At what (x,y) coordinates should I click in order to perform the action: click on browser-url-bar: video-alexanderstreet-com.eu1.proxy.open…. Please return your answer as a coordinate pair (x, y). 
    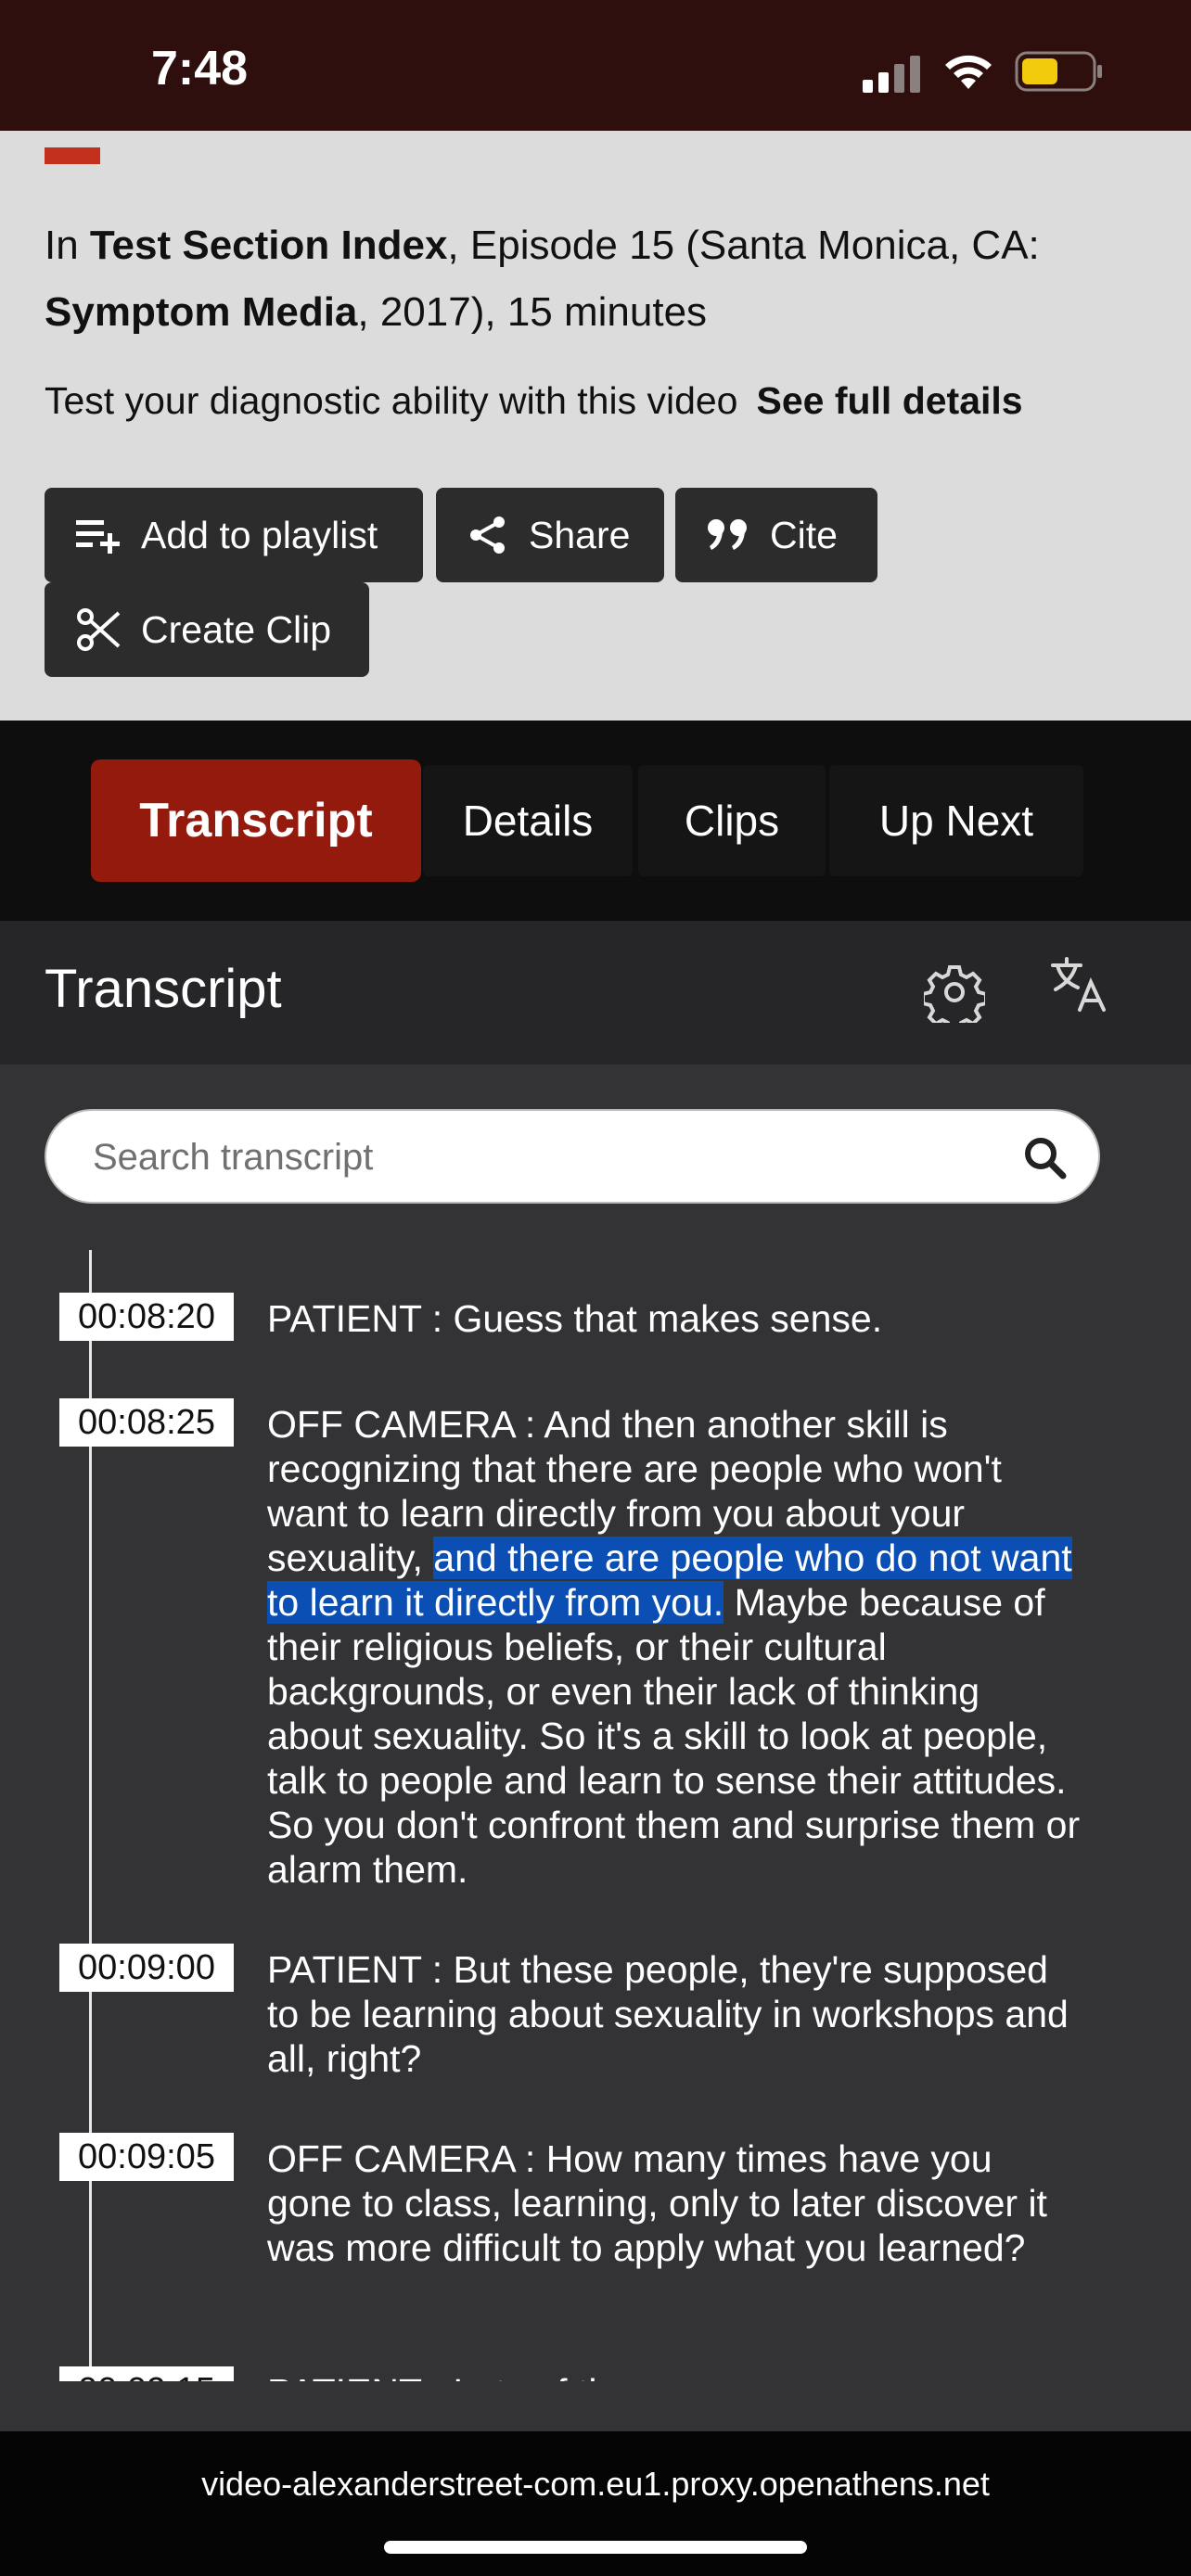
    Looking at the image, I should click on (595, 2503).